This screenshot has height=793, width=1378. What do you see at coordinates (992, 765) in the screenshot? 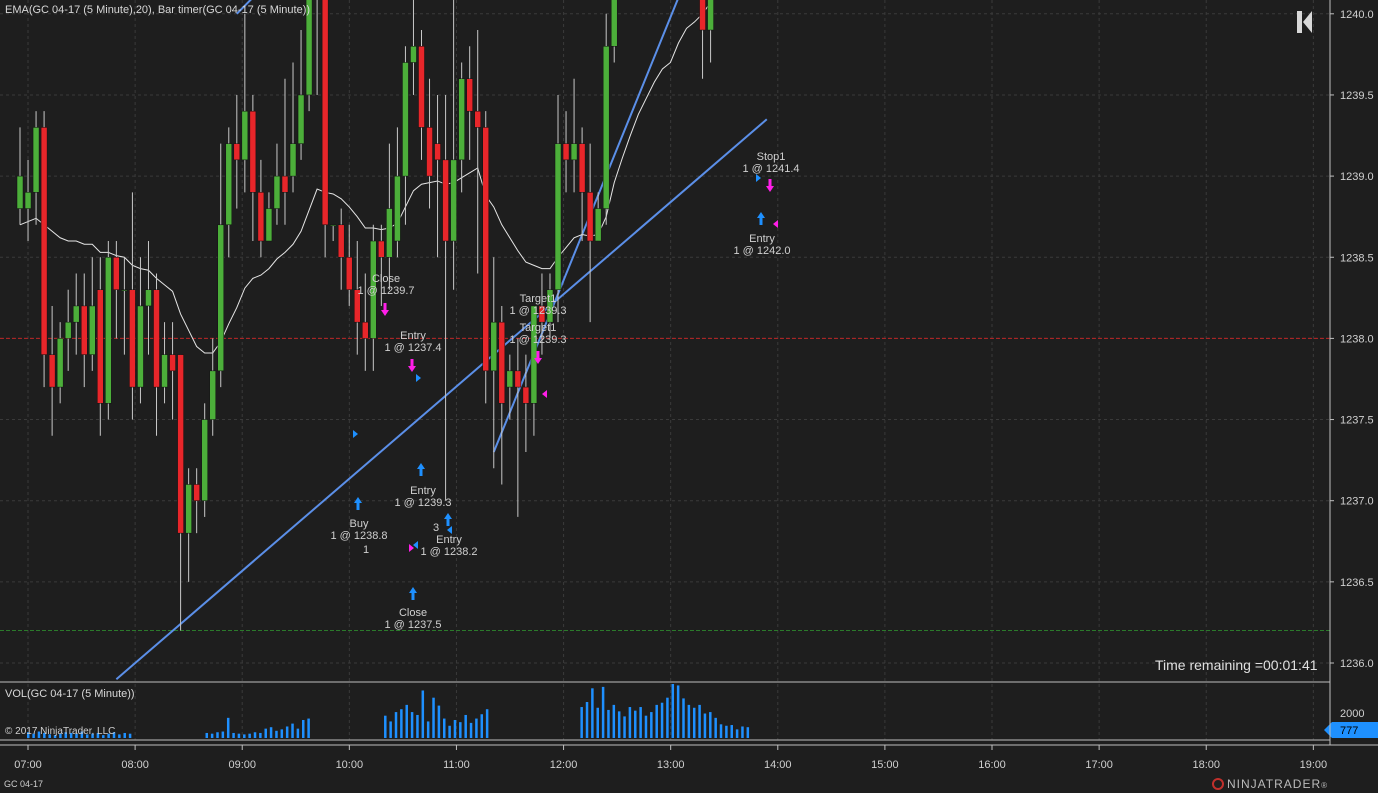
I see `time-tick-label: 16:00` at bounding box center [992, 765].